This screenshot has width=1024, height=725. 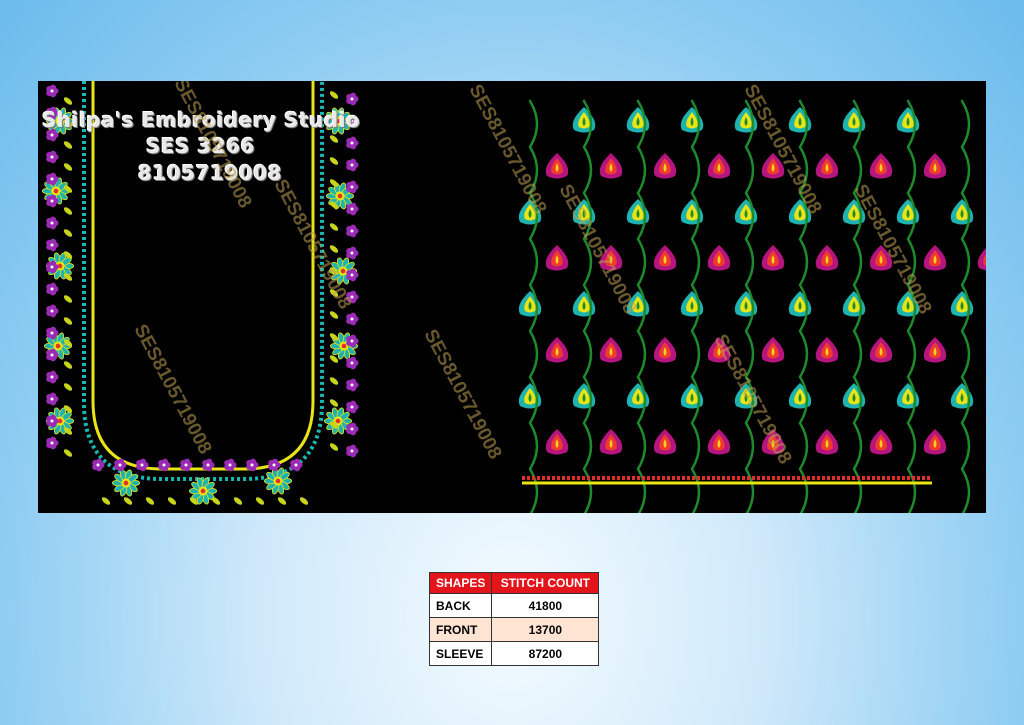 What do you see at coordinates (460, 583) in the screenshot?
I see `column-header-shapes: SHAPES` at bounding box center [460, 583].